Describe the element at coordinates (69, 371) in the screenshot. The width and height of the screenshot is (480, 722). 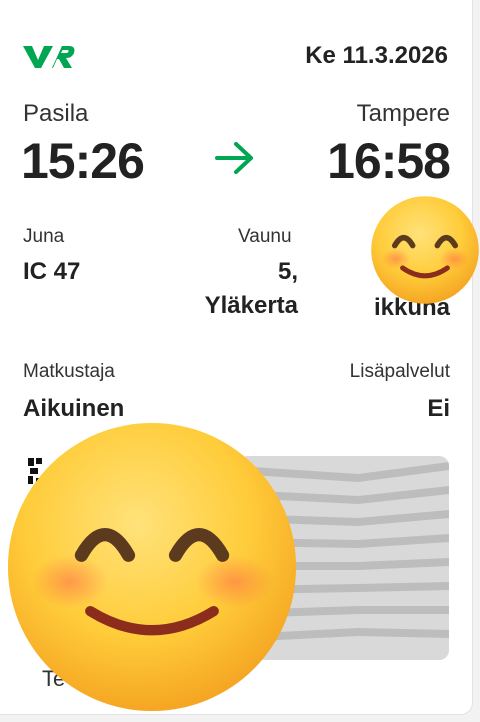
I see `passenger-label: Matkustaja` at that location.